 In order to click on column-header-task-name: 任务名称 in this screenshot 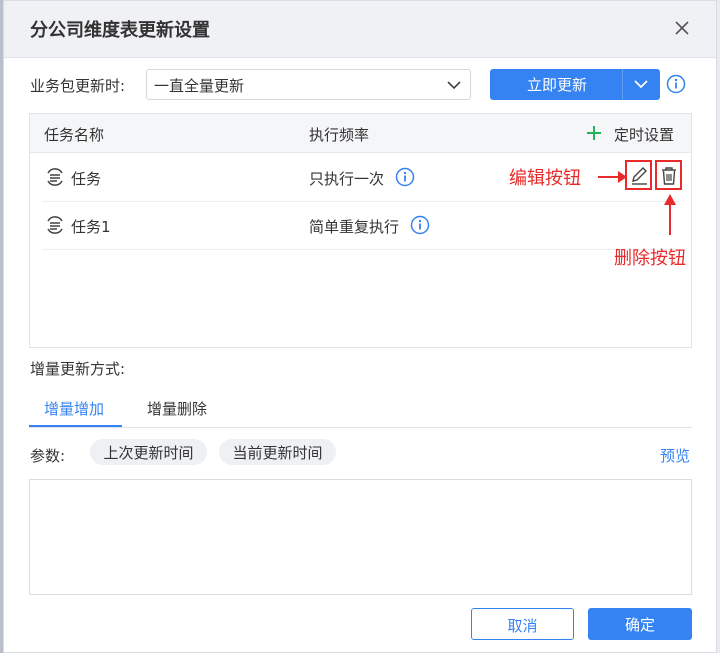, I will do `click(74, 135)`.